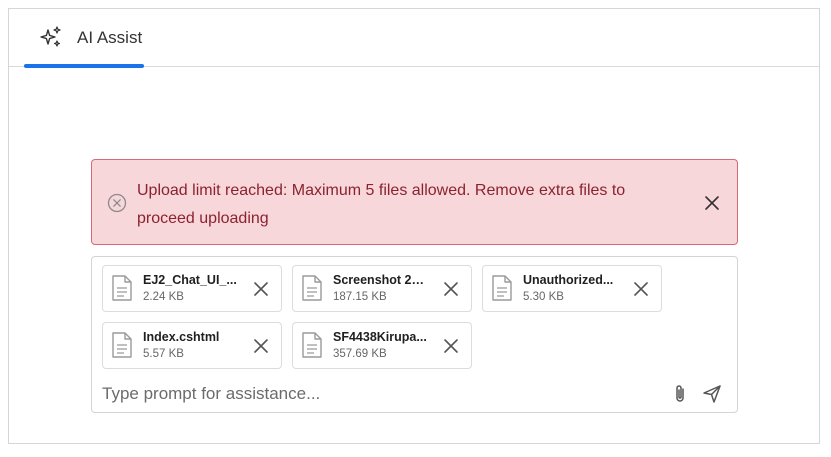  Describe the element at coordinates (163, 354) in the screenshot. I see `attachment-size: 5.57 KB` at that location.